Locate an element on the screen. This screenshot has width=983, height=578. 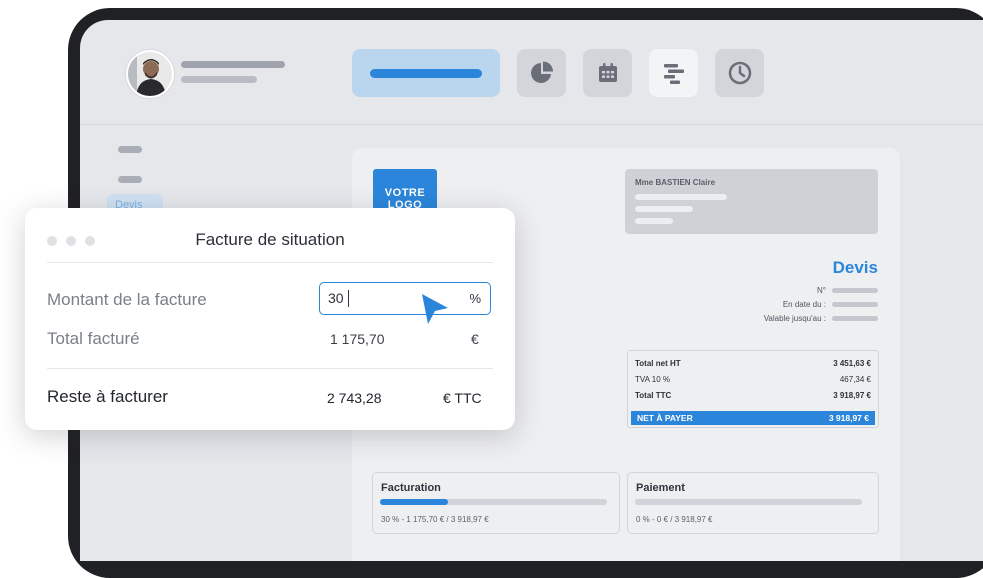
panel-title: Facture de situation is located at coordinates (270, 239).